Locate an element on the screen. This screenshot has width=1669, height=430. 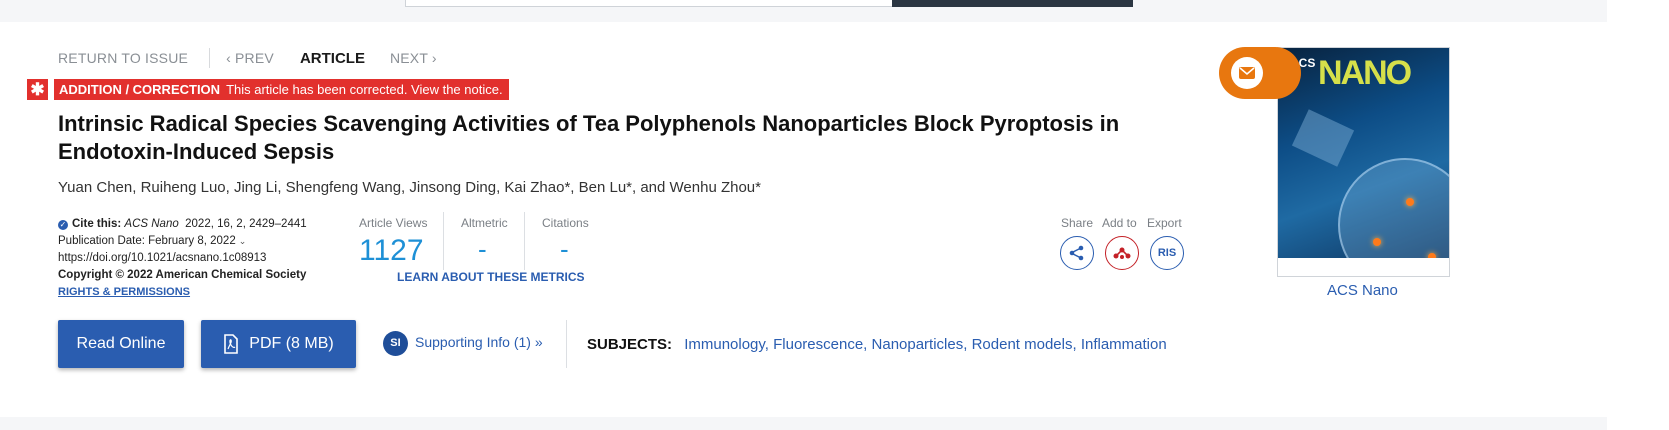
envelope-icon is located at coordinates (1247, 73).